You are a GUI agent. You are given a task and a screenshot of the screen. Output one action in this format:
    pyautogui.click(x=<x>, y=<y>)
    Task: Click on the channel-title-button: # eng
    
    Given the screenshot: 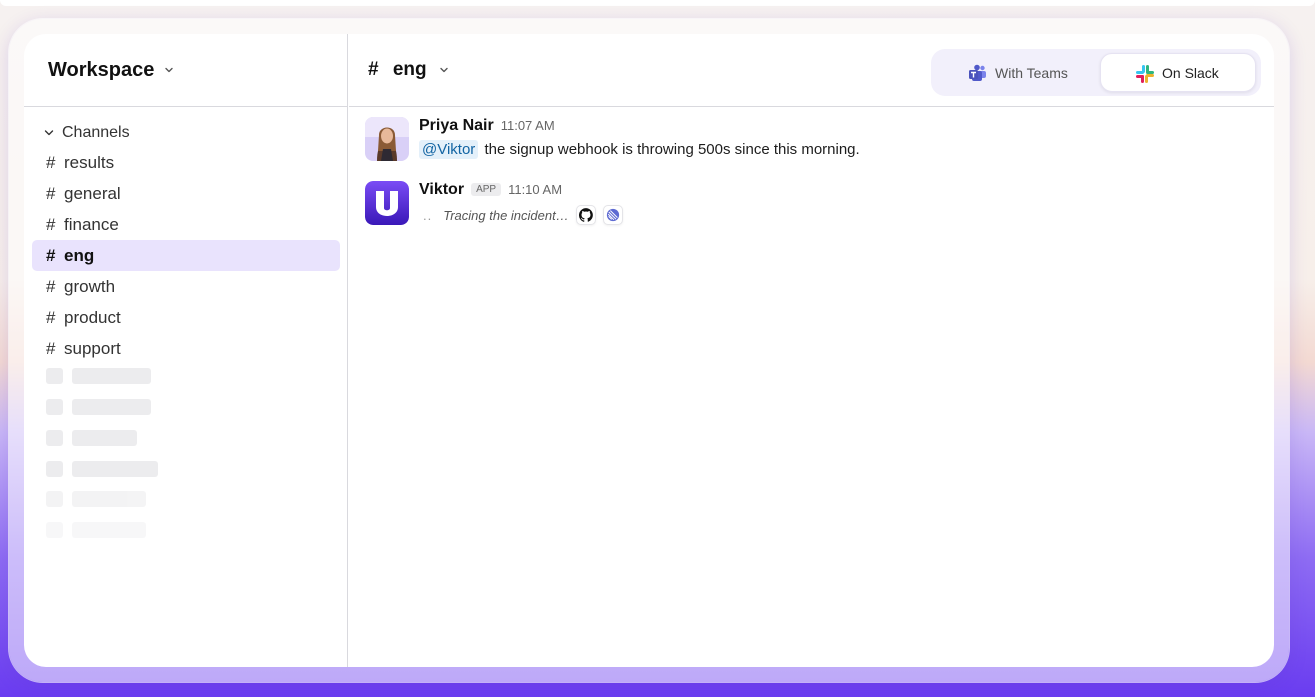 What is the action you would take?
    pyautogui.click(x=397, y=70)
    